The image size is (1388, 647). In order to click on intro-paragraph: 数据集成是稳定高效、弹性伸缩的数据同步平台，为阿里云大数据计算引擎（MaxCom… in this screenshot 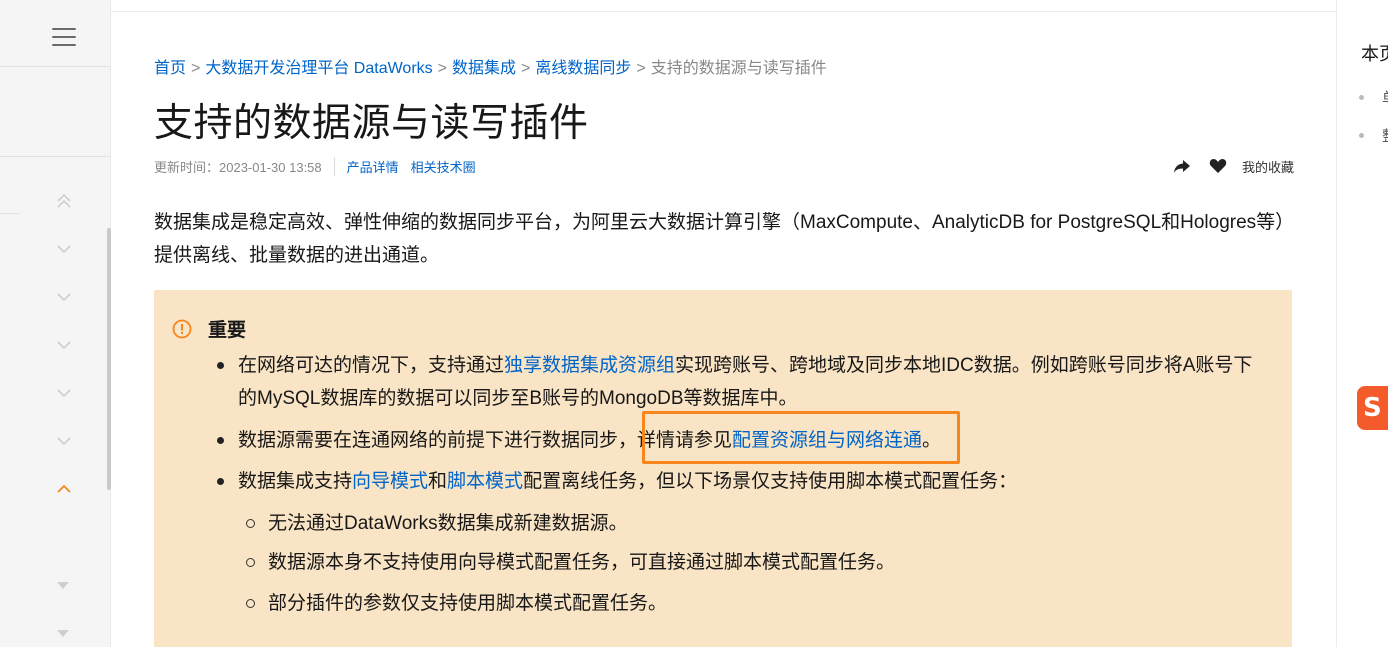, I will do `click(719, 239)`.